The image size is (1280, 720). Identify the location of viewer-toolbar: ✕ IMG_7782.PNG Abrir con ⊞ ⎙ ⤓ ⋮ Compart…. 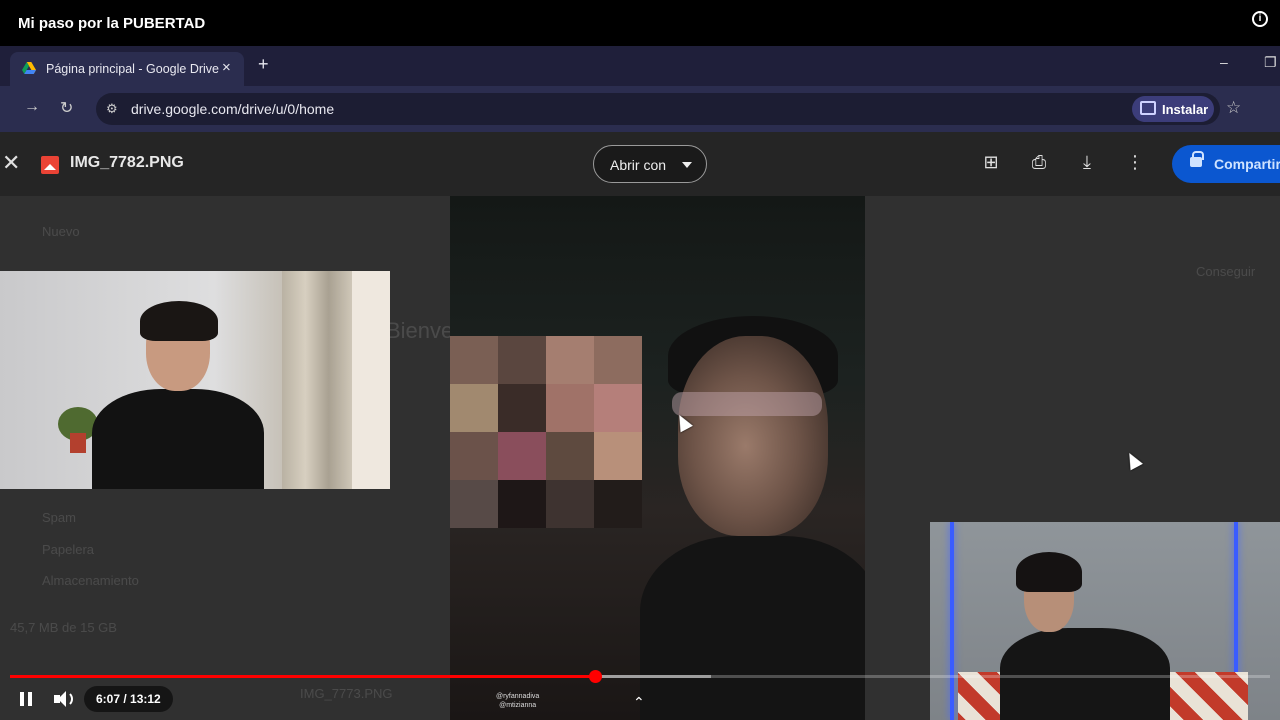
(640, 164).